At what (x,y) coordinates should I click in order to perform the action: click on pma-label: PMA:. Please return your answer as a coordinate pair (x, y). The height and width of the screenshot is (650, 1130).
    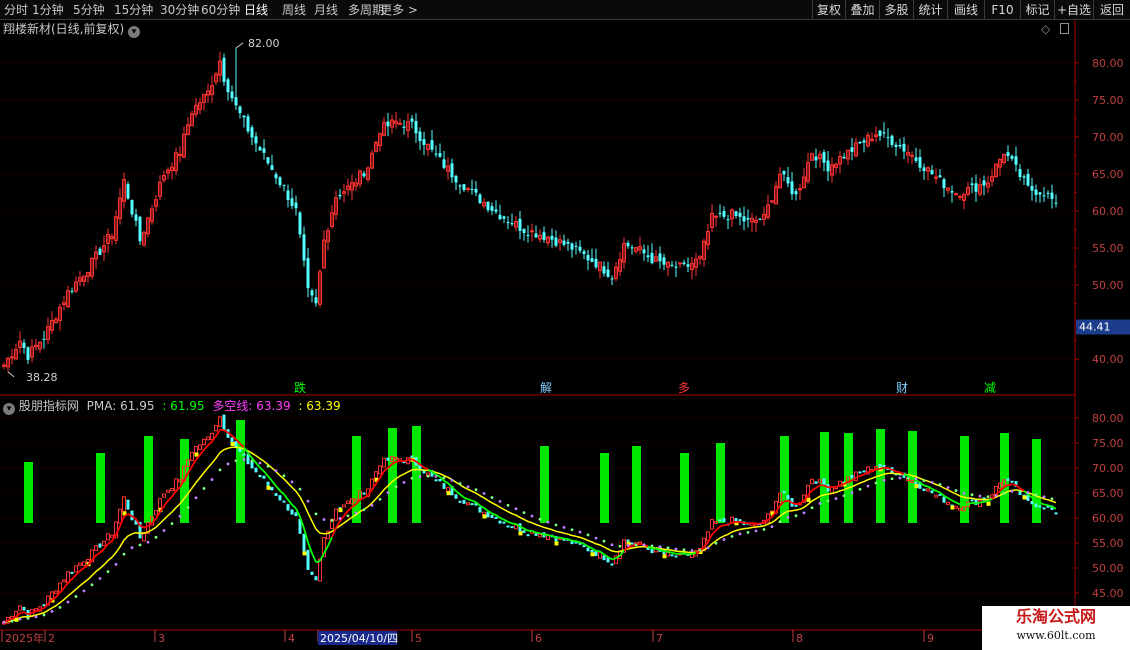
    Looking at the image, I should click on (101, 406).